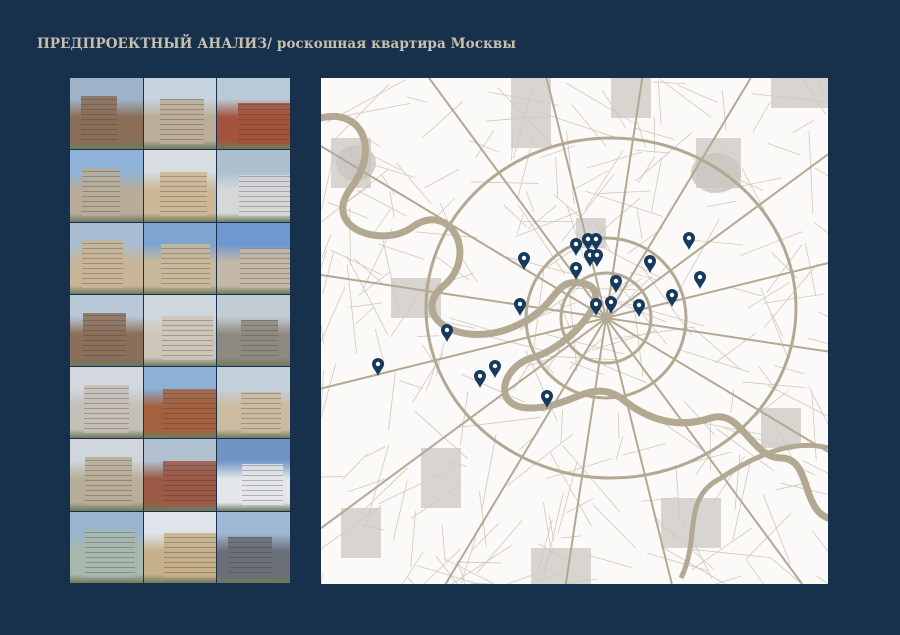  Describe the element at coordinates (394, 44) in the screenshot. I see `title-sub: роскошная квартира Москвы` at that location.